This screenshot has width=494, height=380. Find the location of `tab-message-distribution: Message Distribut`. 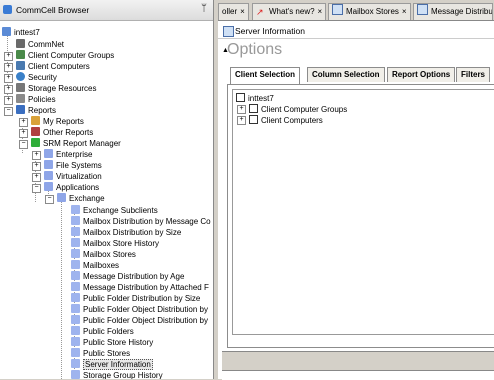

tab-message-distribution: Message Distribut is located at coordinates (453, 11).